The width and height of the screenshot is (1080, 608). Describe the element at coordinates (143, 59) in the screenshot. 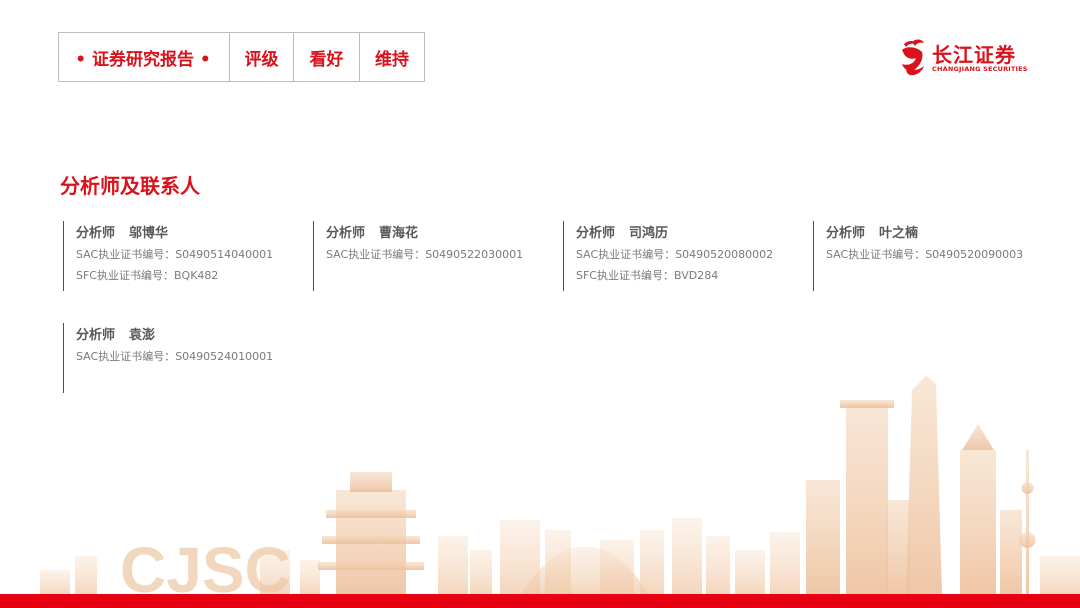

I see `report-type-label: • 证券研究报告 •` at that location.